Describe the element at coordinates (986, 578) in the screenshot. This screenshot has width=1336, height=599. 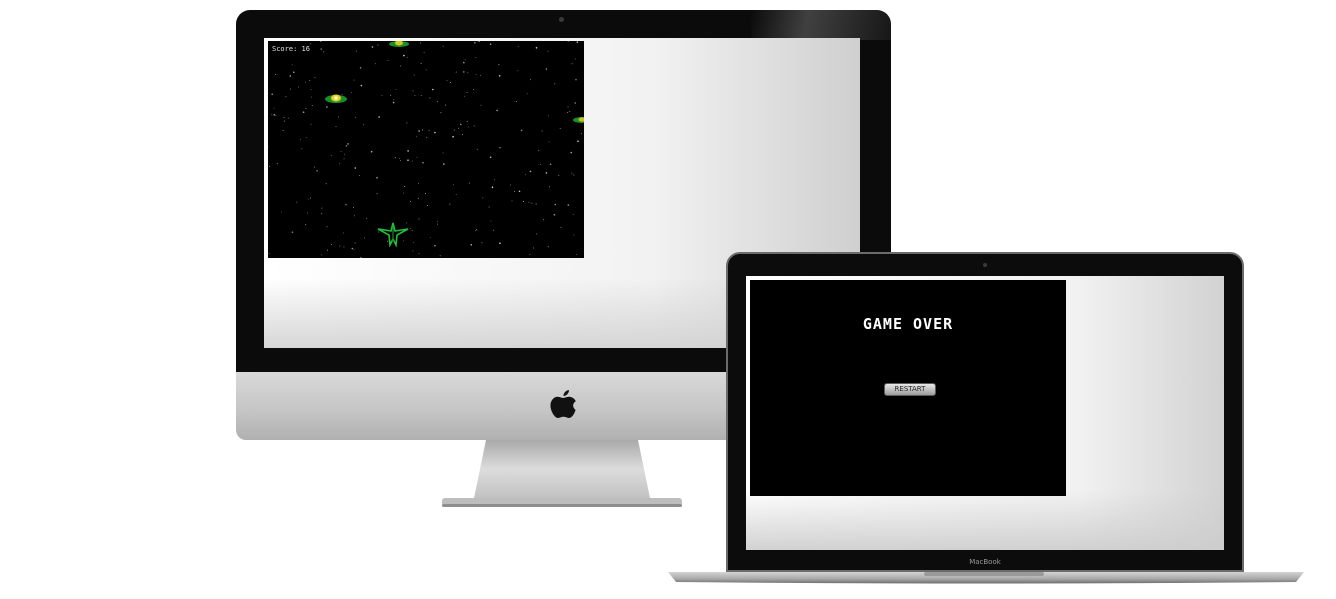
I see `macbook-base` at that location.